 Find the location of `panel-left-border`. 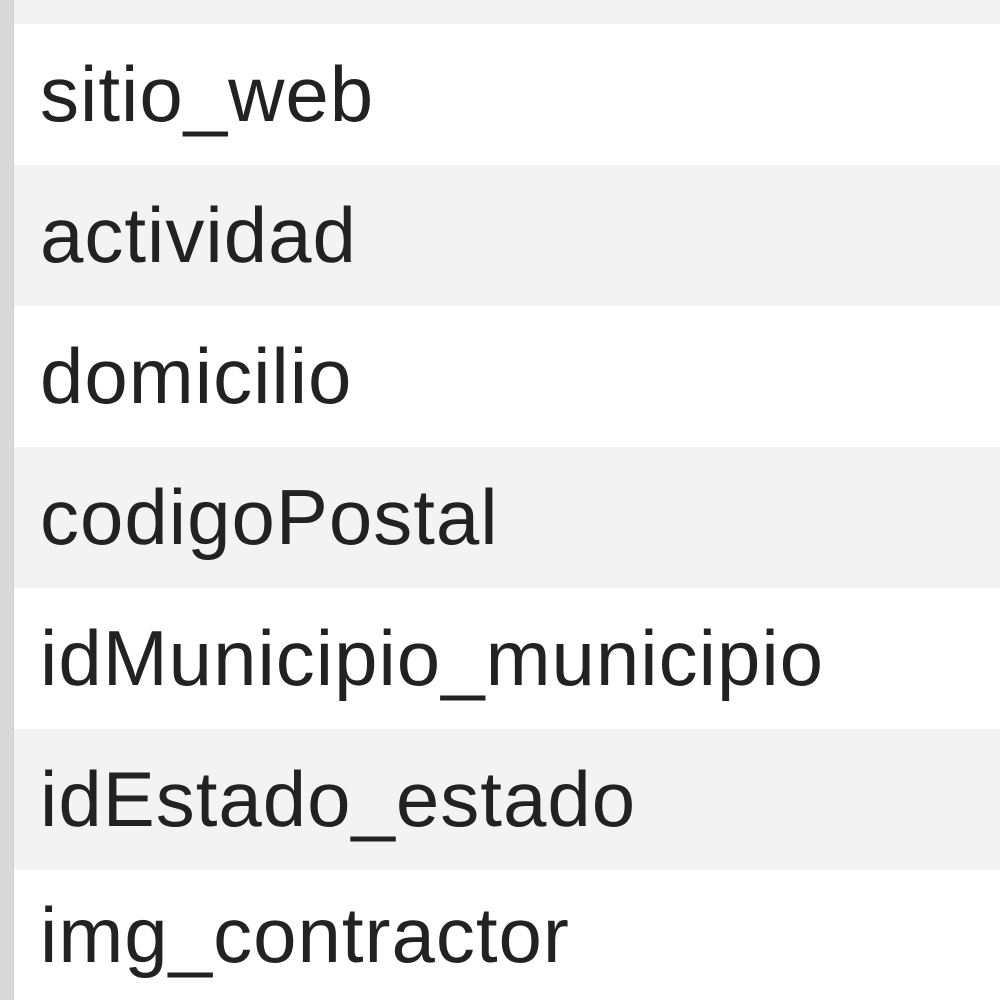

panel-left-border is located at coordinates (7, 500).